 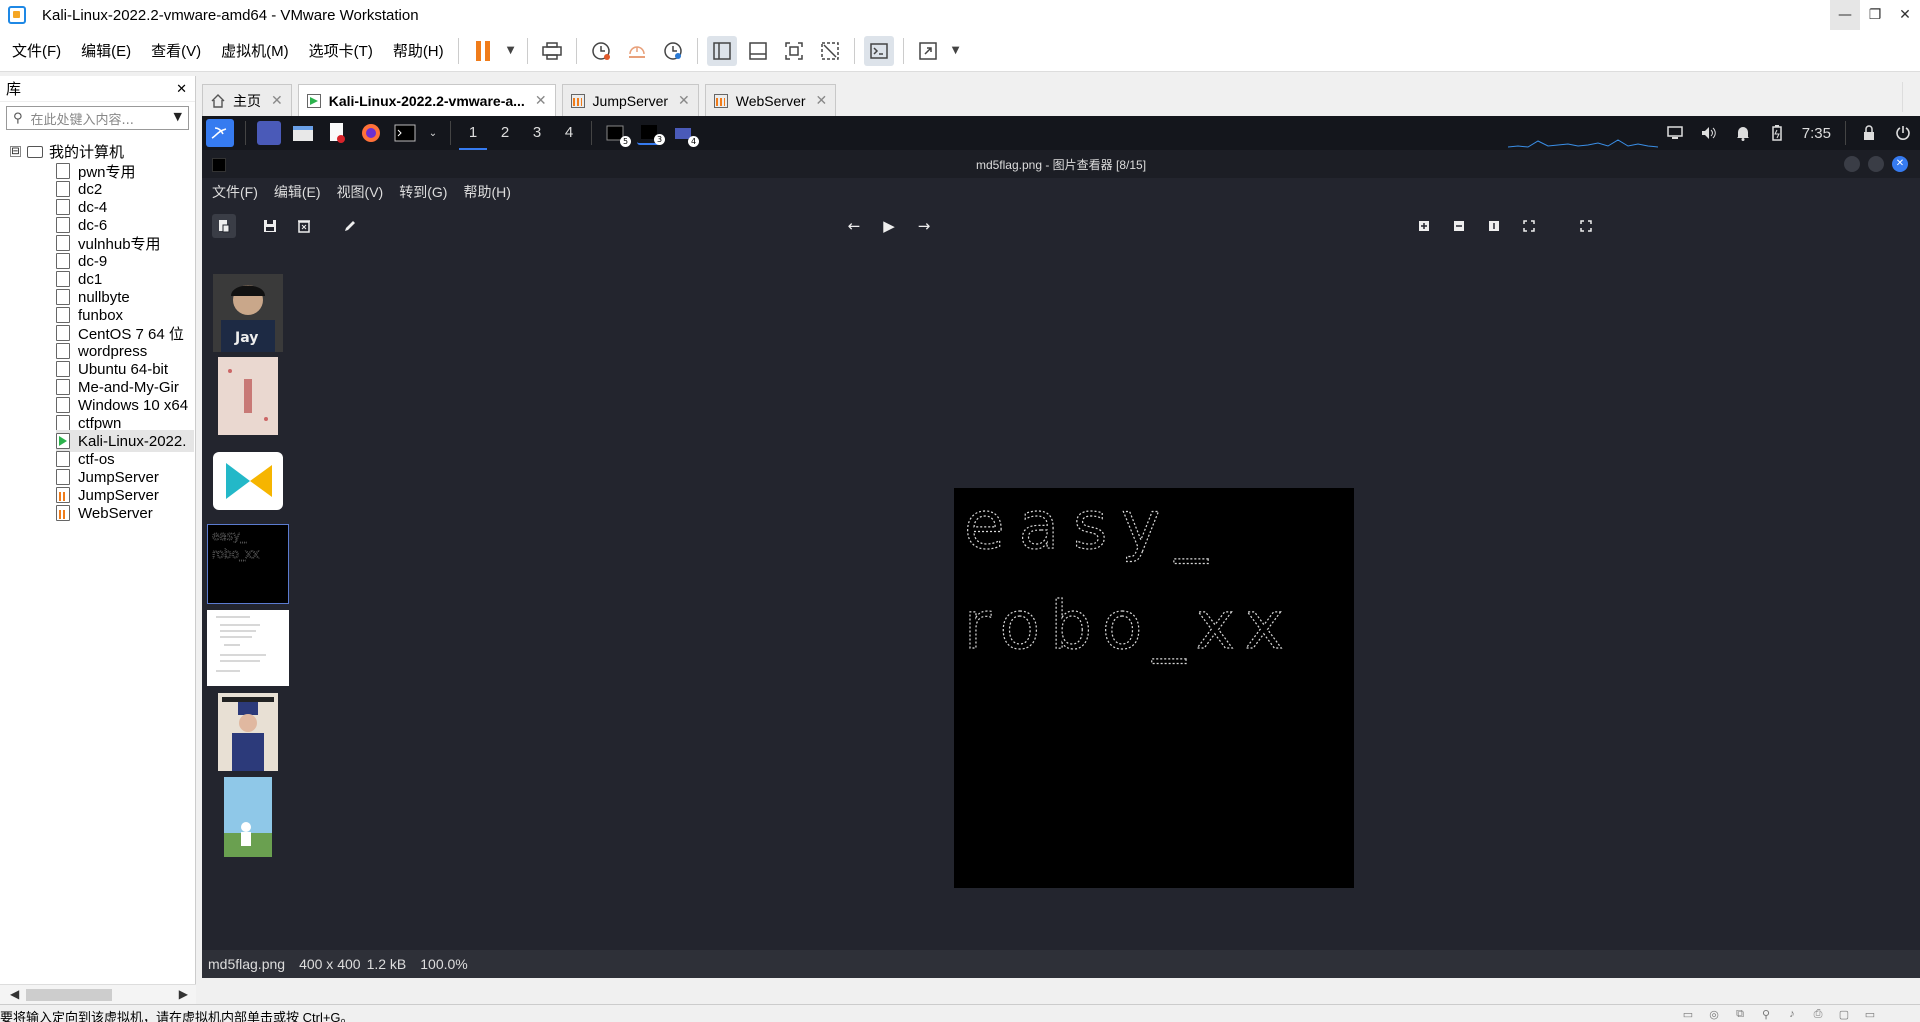 What do you see at coordinates (176, 50) in the screenshot?
I see `menu-view: 查看(V)` at bounding box center [176, 50].